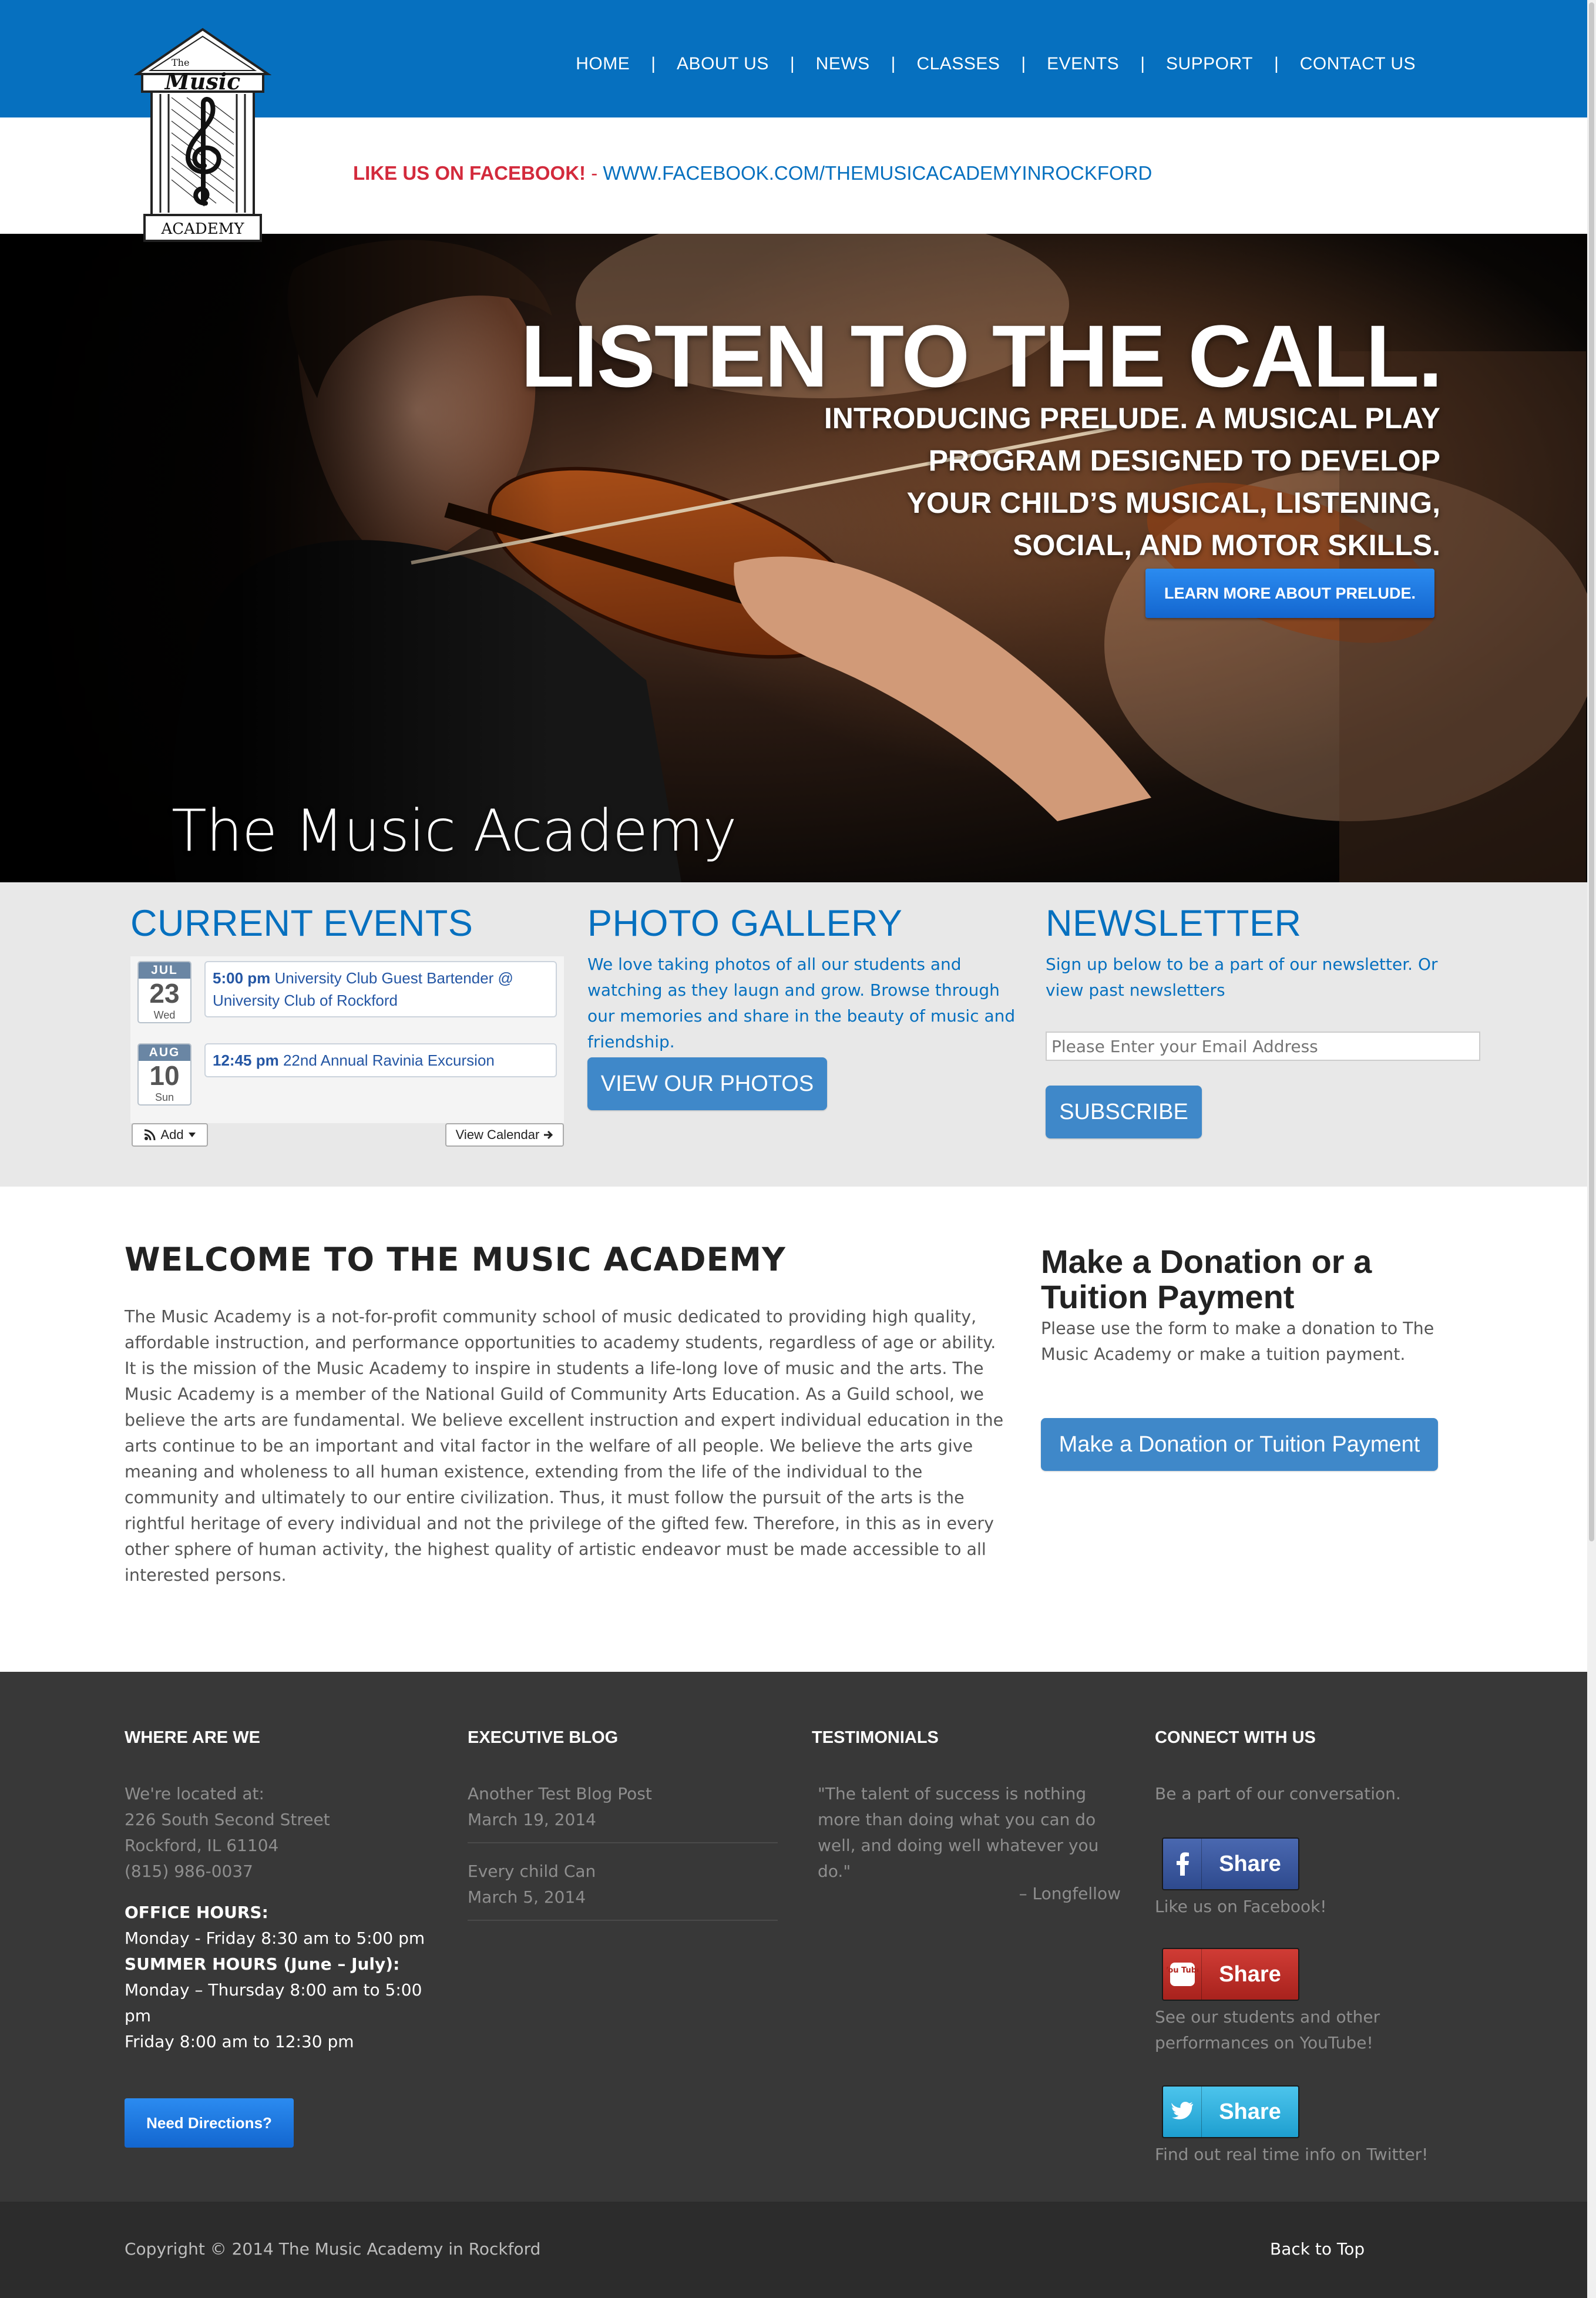 The height and width of the screenshot is (2298, 1596). Describe the element at coordinates (454, 832) in the screenshot. I see `hero-caption: The Music Academy` at that location.